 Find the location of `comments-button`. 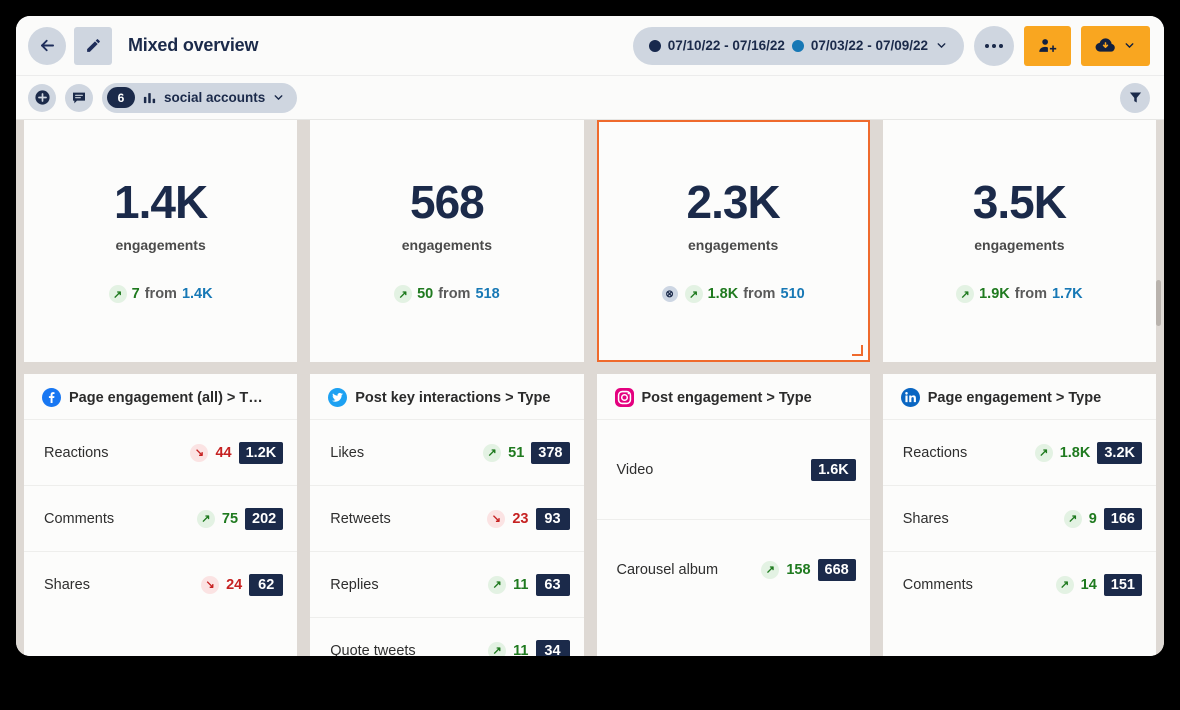

comments-button is located at coordinates (79, 97).